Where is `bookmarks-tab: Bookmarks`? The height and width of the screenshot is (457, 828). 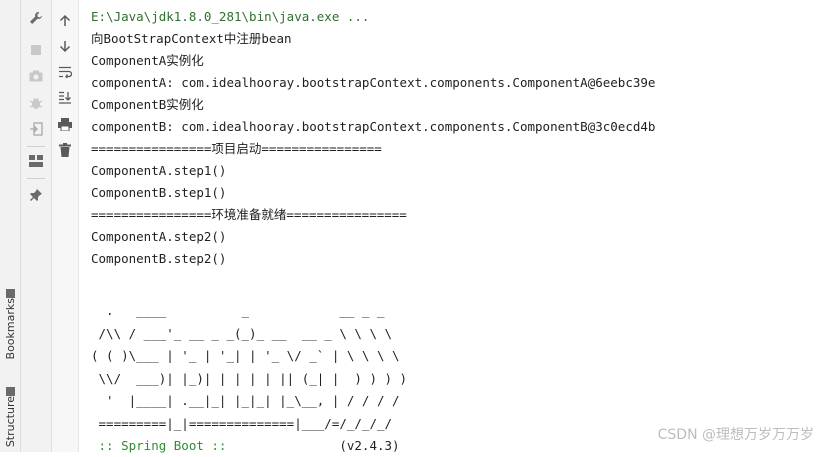
bookmarks-tab: Bookmarks is located at coordinates (10, 322).